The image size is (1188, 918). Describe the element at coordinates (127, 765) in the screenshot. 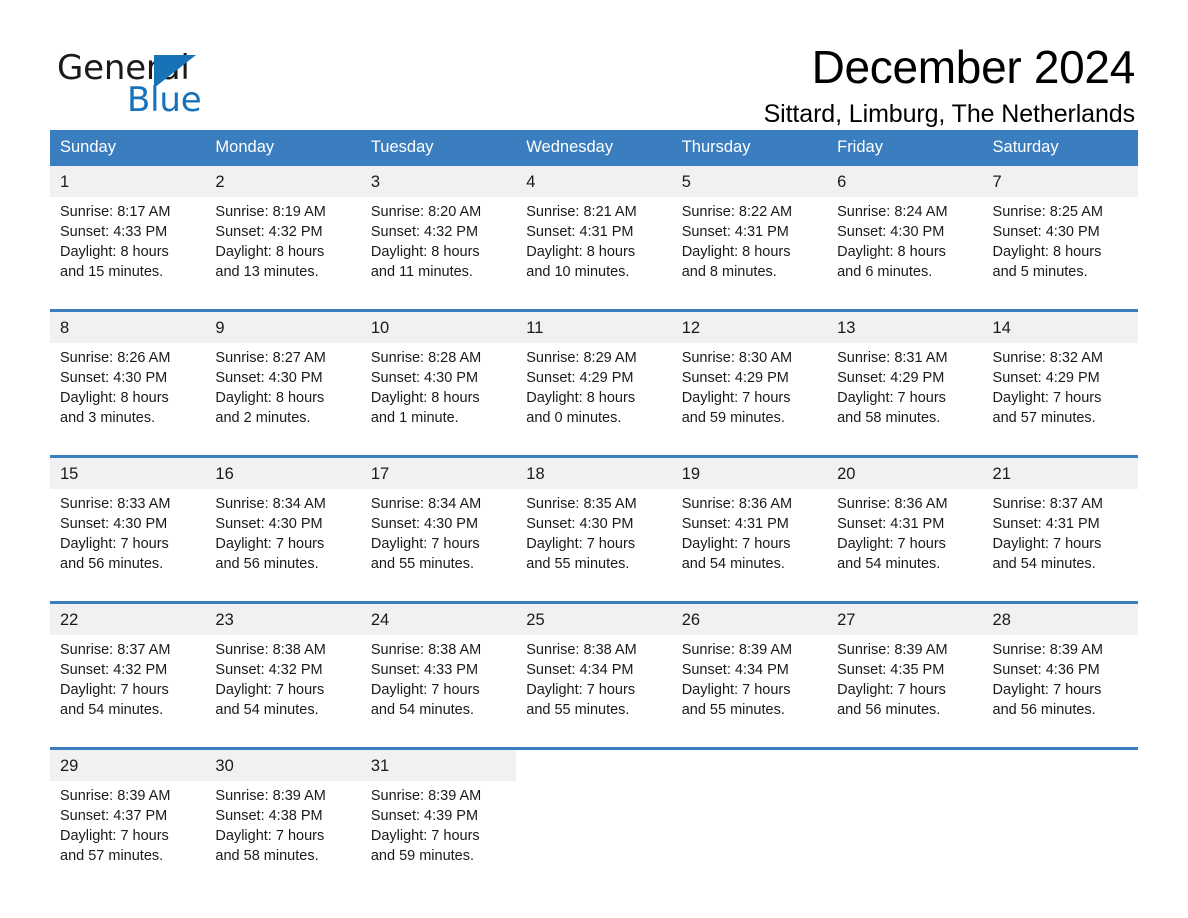

I see `day-number: 29` at that location.